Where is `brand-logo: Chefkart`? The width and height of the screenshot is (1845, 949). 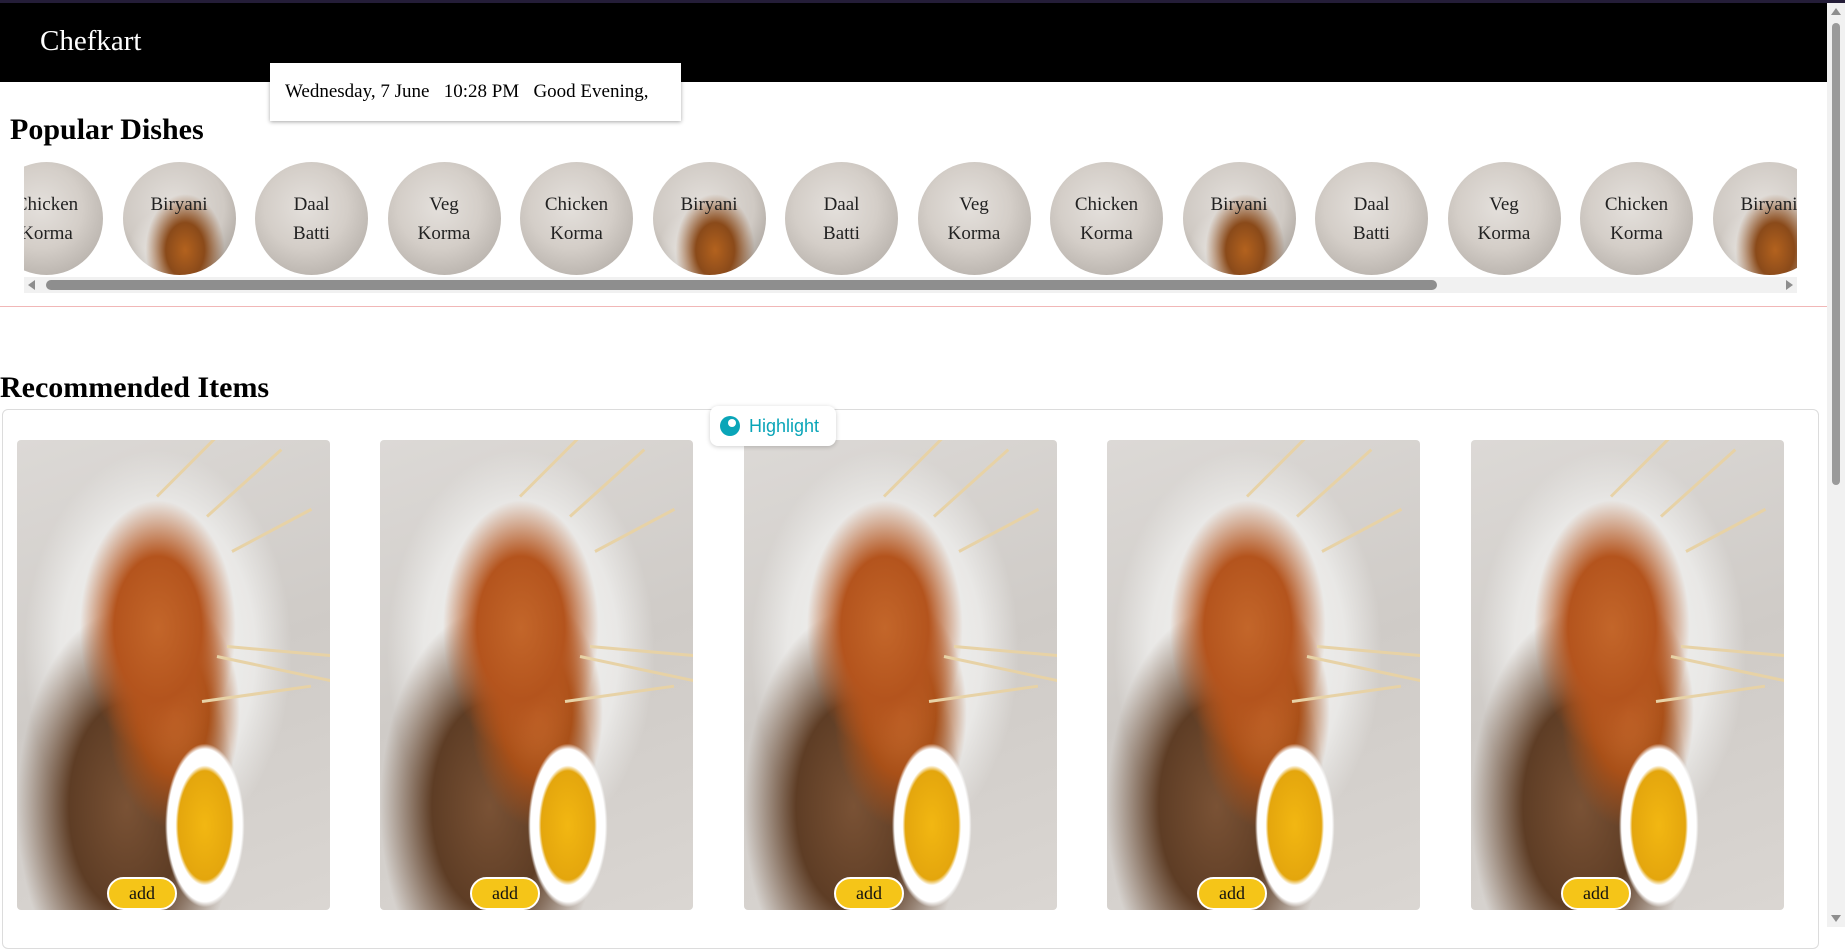
brand-logo: Chefkart is located at coordinates (90, 41).